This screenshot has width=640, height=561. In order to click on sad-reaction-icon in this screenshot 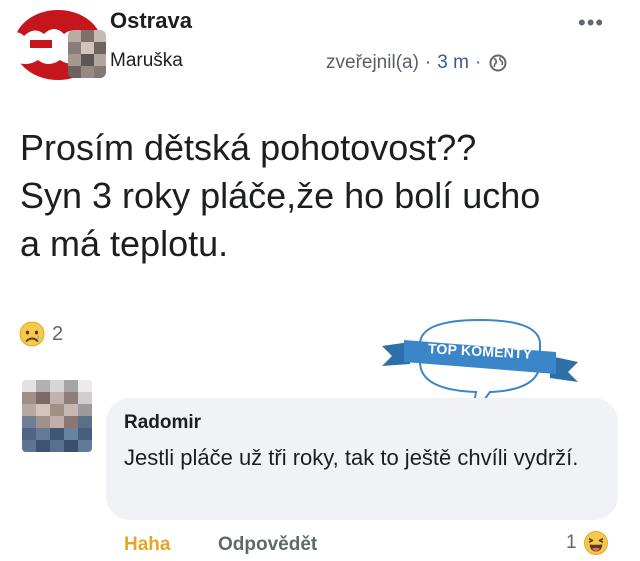, I will do `click(32, 334)`.